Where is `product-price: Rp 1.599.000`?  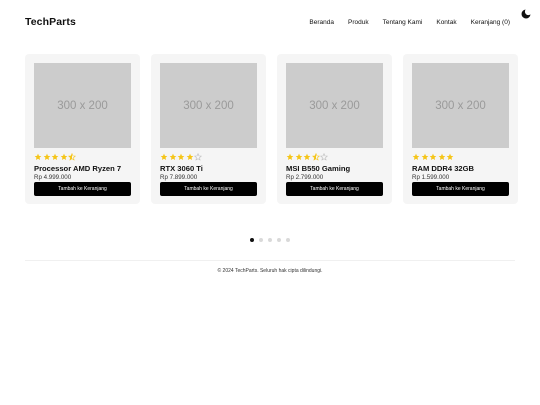
product-price: Rp 1.599.000 is located at coordinates (431, 177).